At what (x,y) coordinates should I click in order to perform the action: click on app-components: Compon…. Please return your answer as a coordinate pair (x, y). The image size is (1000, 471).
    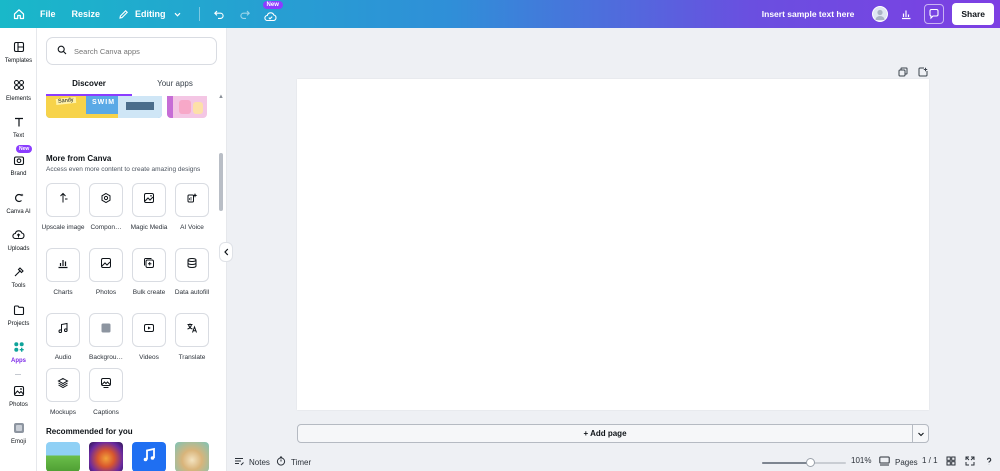
    Looking at the image, I should click on (106, 207).